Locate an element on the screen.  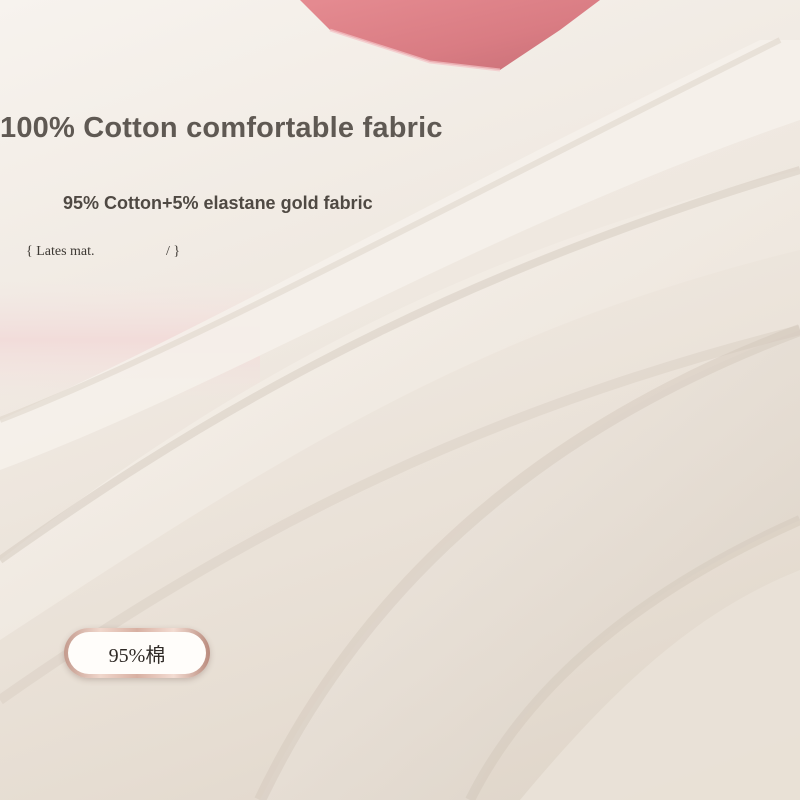
cotton-badge: 95%棉 is located at coordinates (137, 653).